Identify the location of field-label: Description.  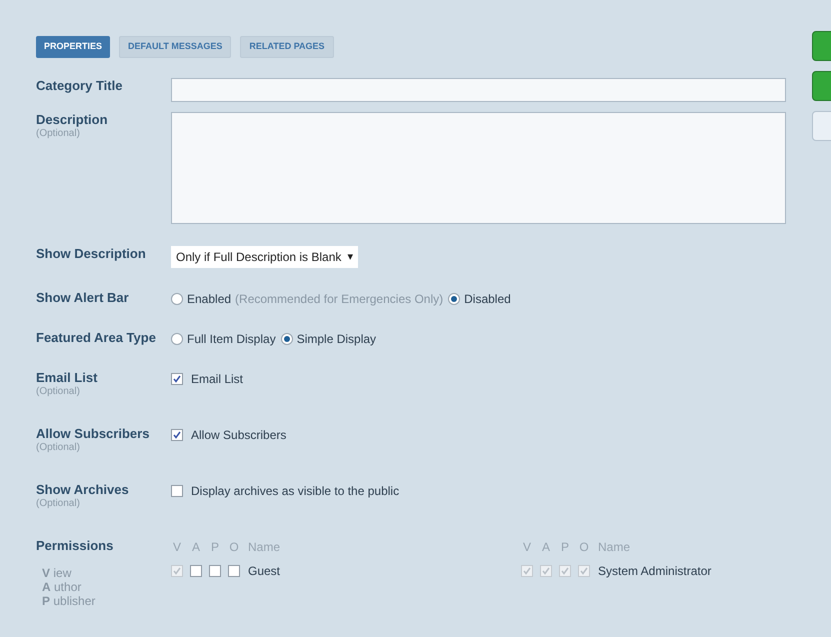
(72, 120).